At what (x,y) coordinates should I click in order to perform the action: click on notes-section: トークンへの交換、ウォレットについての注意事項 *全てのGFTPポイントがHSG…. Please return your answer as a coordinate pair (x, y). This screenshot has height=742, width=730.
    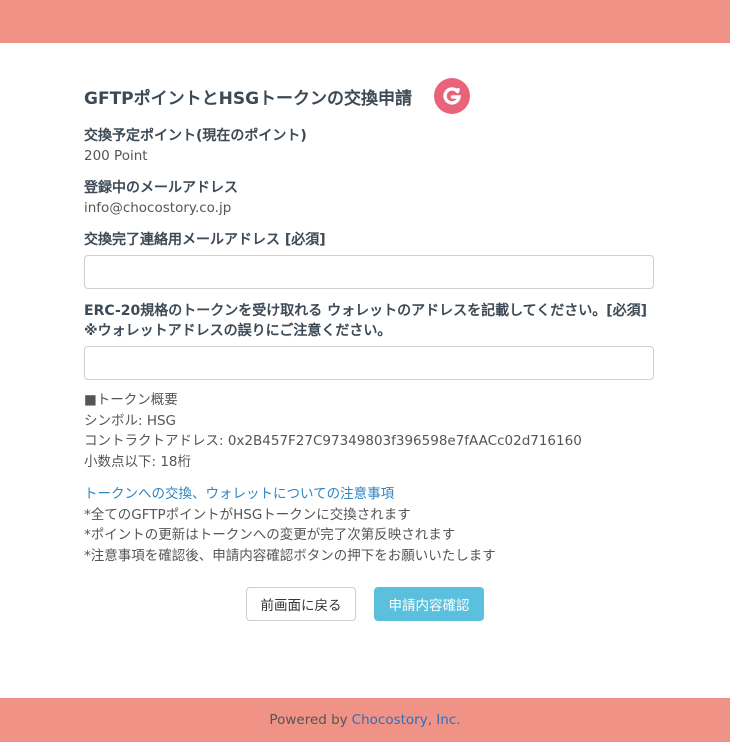
    Looking at the image, I should click on (370, 525).